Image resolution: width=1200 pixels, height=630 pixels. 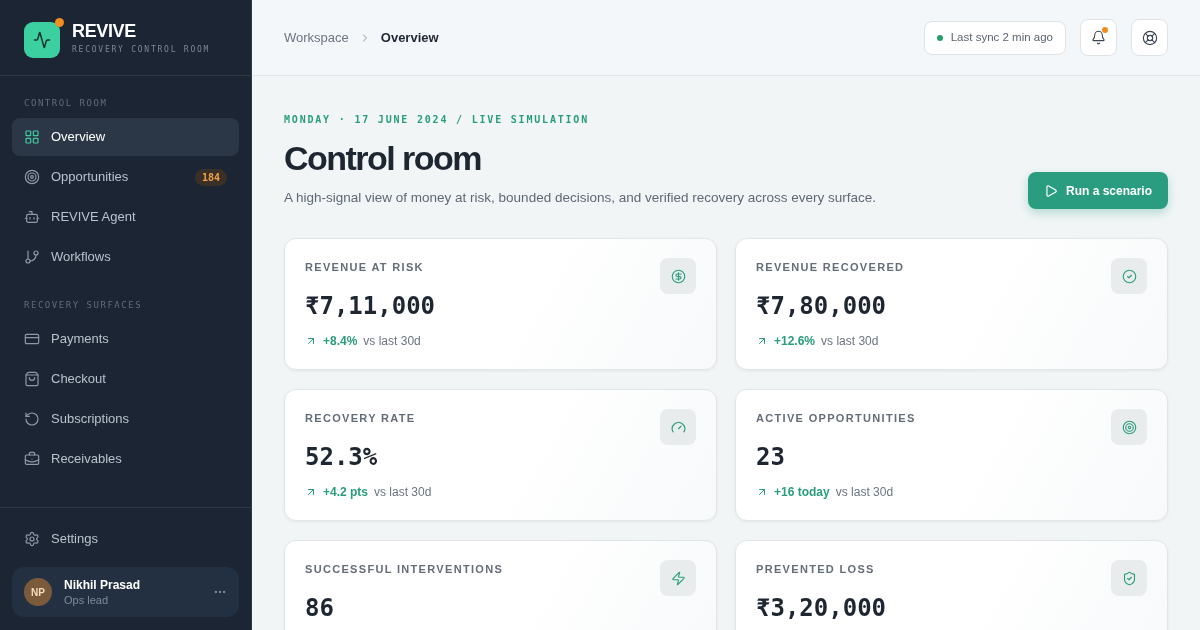 What do you see at coordinates (383, 158) in the screenshot?
I see `page-title: Control room` at bounding box center [383, 158].